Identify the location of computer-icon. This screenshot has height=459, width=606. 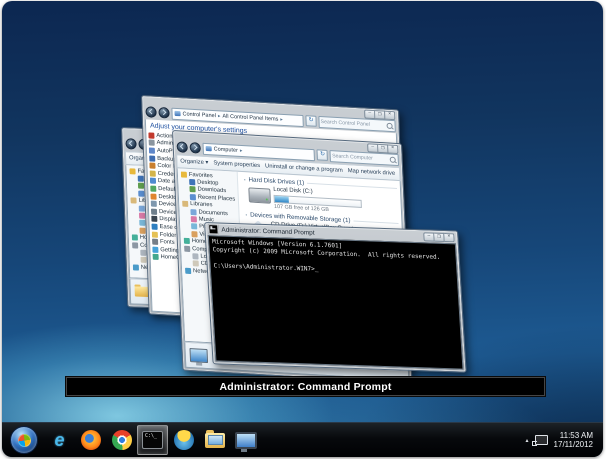
(208, 148).